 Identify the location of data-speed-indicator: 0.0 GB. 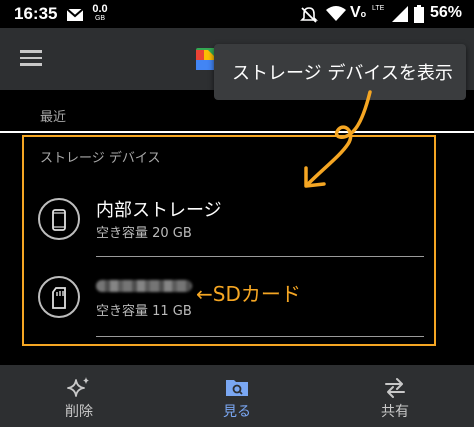
(100, 13).